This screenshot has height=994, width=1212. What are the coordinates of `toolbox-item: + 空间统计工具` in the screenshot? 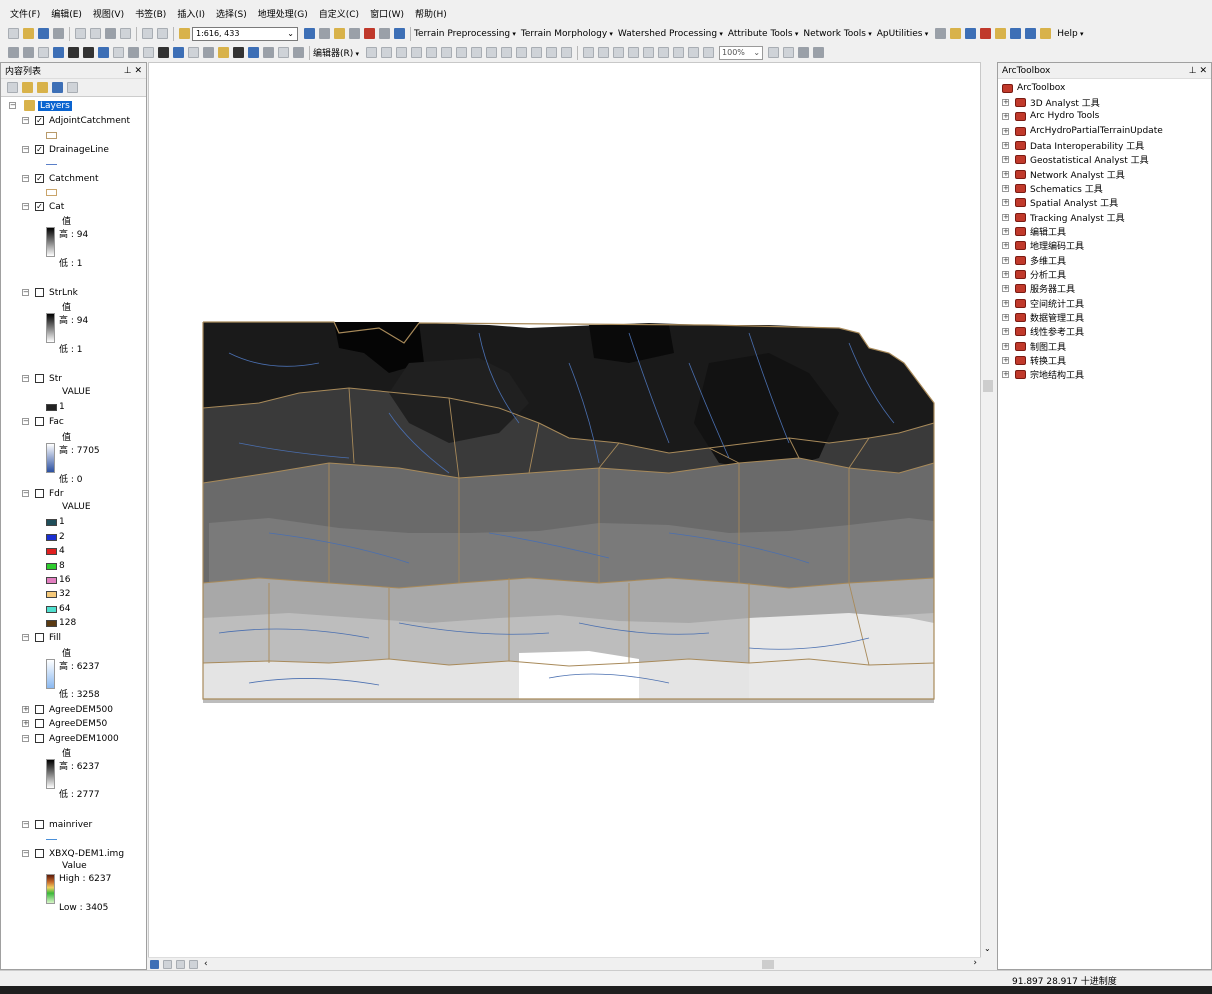 It's located at (1043, 303).